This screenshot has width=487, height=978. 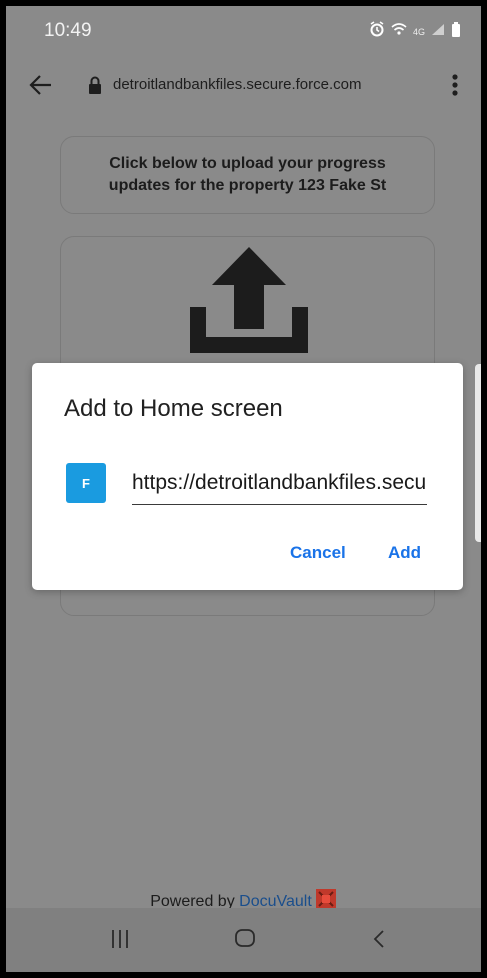 What do you see at coordinates (249, 300) in the screenshot?
I see `upload-icon` at bounding box center [249, 300].